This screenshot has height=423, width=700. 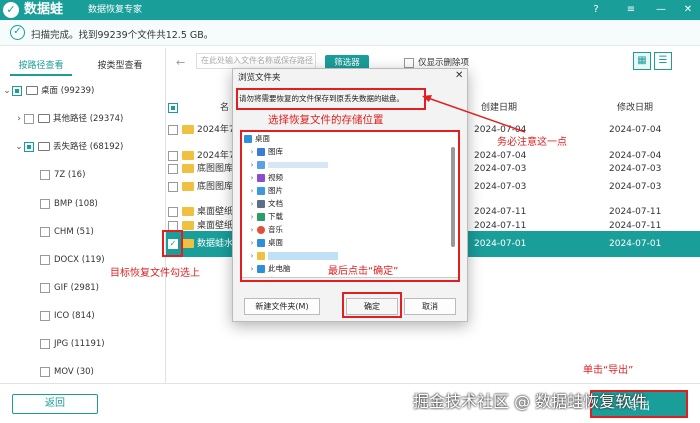 What do you see at coordinates (74, 232) in the screenshot?
I see `tree-label: CHM (51)` at bounding box center [74, 232].